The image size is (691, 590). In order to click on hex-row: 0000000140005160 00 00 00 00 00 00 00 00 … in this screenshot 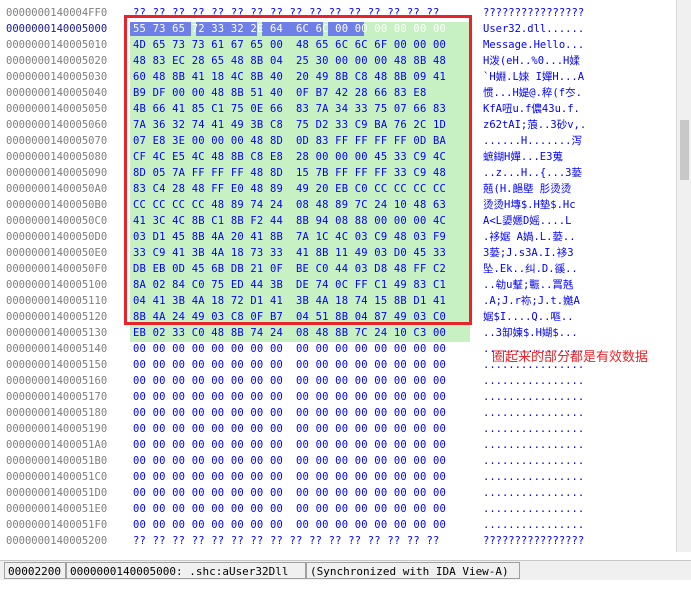, I will do `click(345, 381)`.